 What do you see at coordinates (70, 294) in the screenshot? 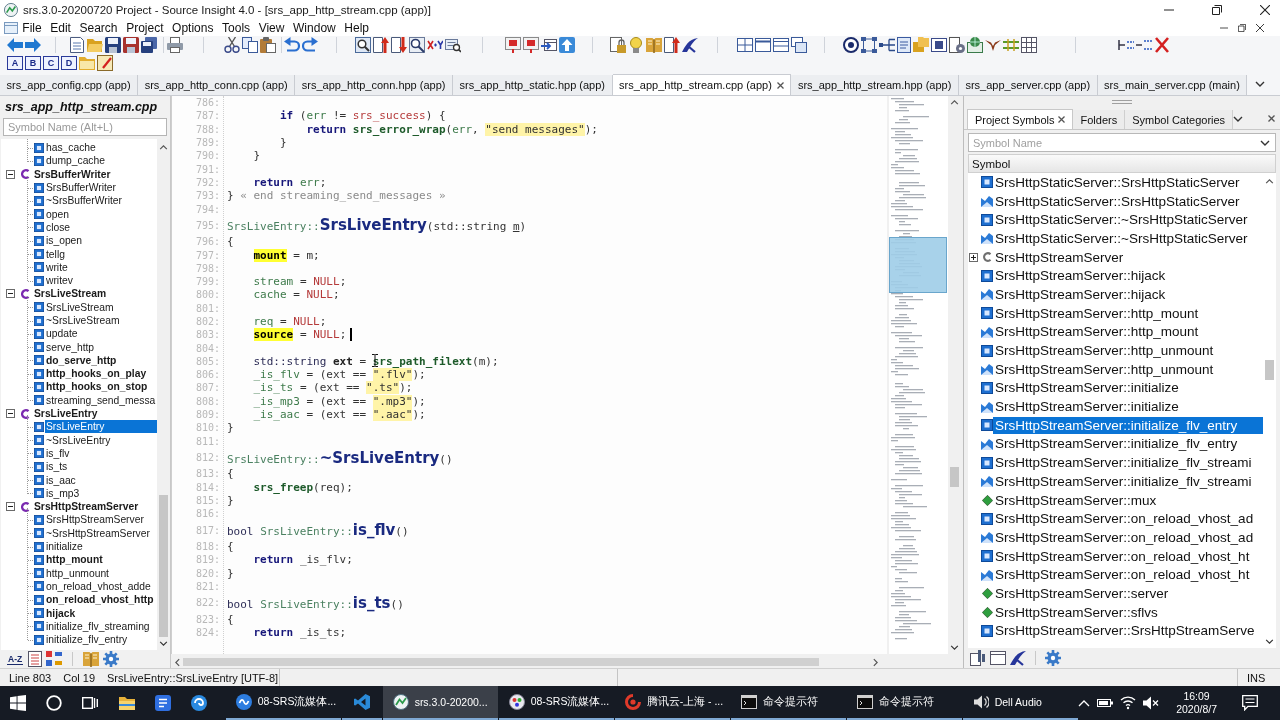
I see `class-name: SrsLiveStream` at bounding box center [70, 294].